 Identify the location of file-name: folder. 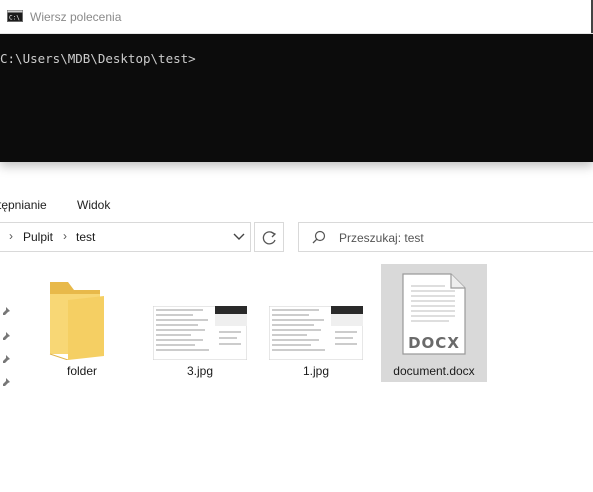
(82, 371).